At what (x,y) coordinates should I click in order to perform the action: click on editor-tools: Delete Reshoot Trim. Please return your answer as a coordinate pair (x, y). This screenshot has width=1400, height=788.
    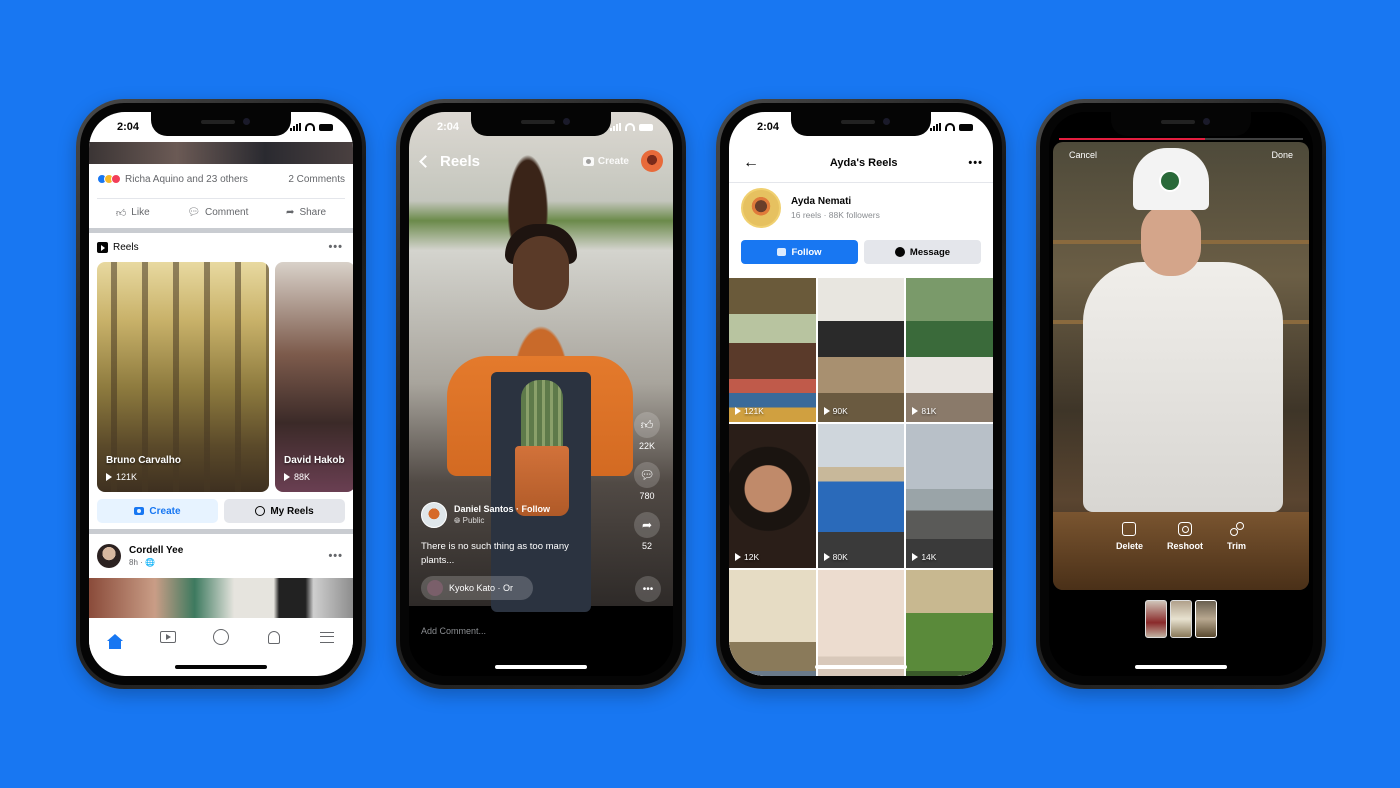
    Looking at the image, I should click on (1181, 536).